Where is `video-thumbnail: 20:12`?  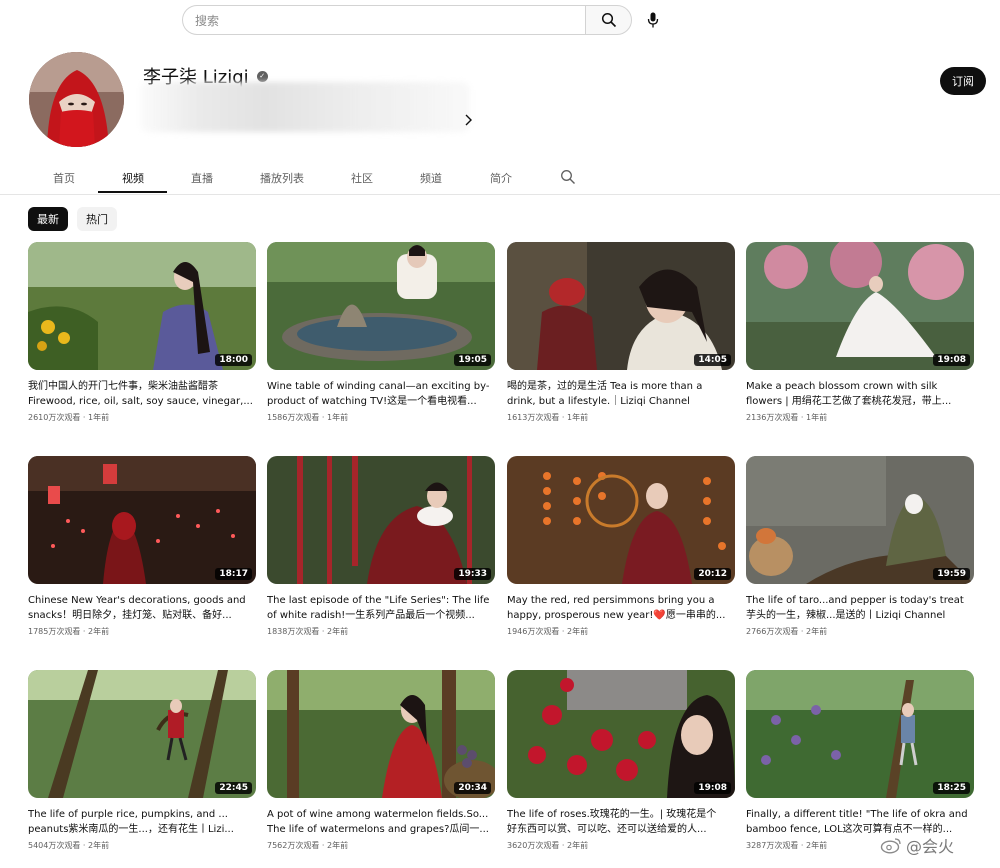 video-thumbnail: 20:12 is located at coordinates (621, 520).